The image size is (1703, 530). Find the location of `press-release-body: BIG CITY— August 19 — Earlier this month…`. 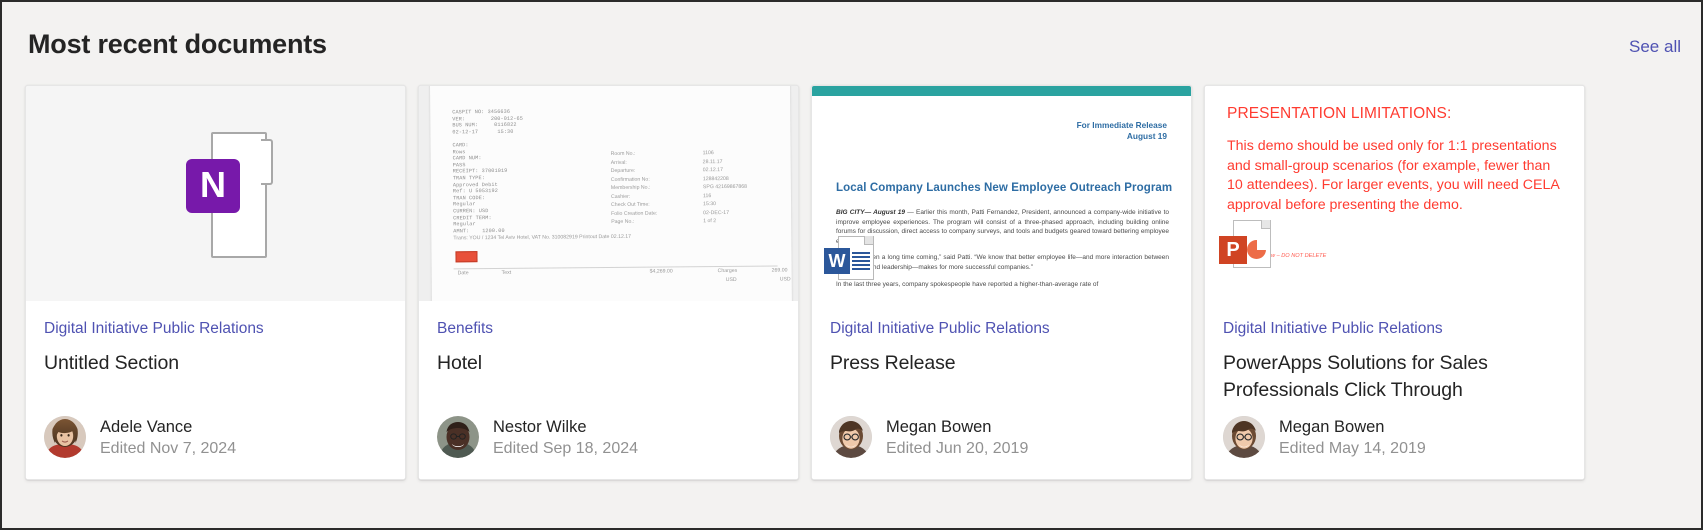

press-release-body: BIG CITY— August 19 — Earlier this month… is located at coordinates (1002, 252).